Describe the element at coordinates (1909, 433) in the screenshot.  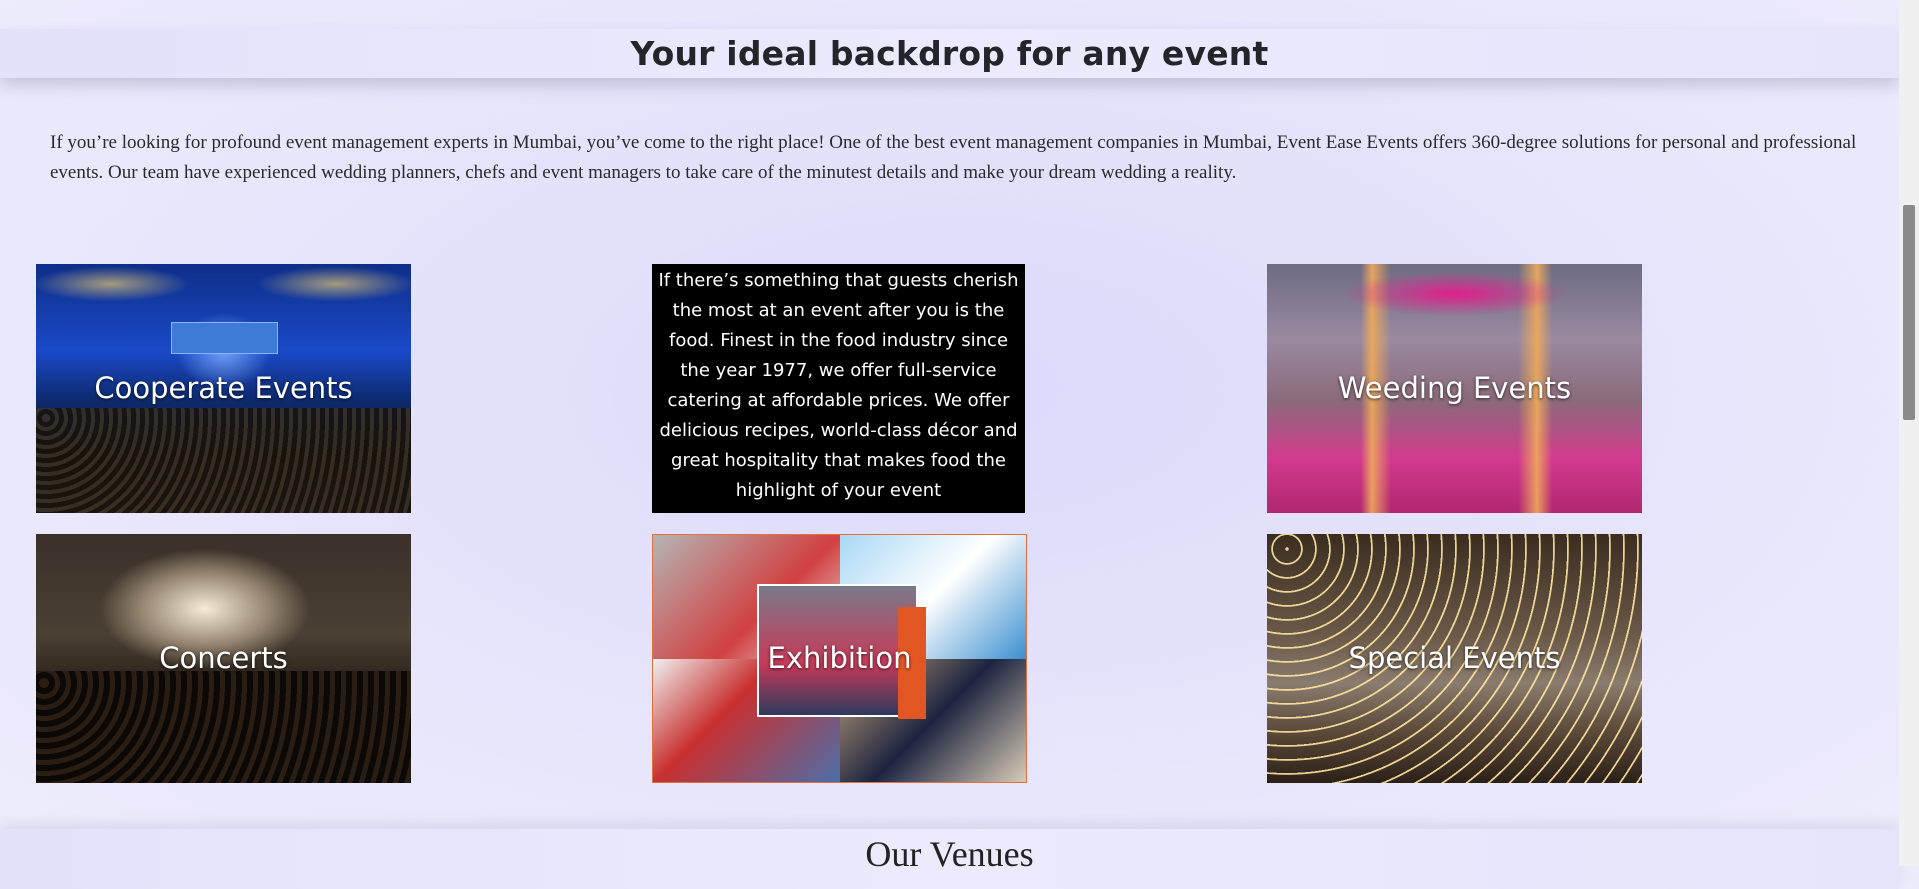
I see `vertical-scrollbar` at that location.